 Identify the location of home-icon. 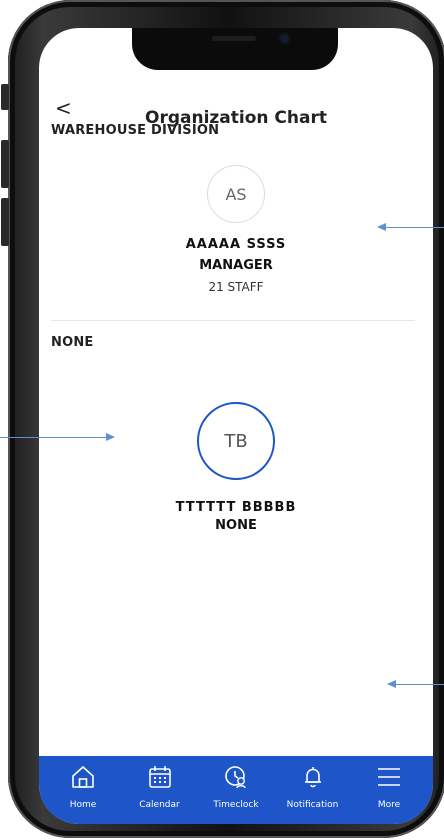
(83, 777).